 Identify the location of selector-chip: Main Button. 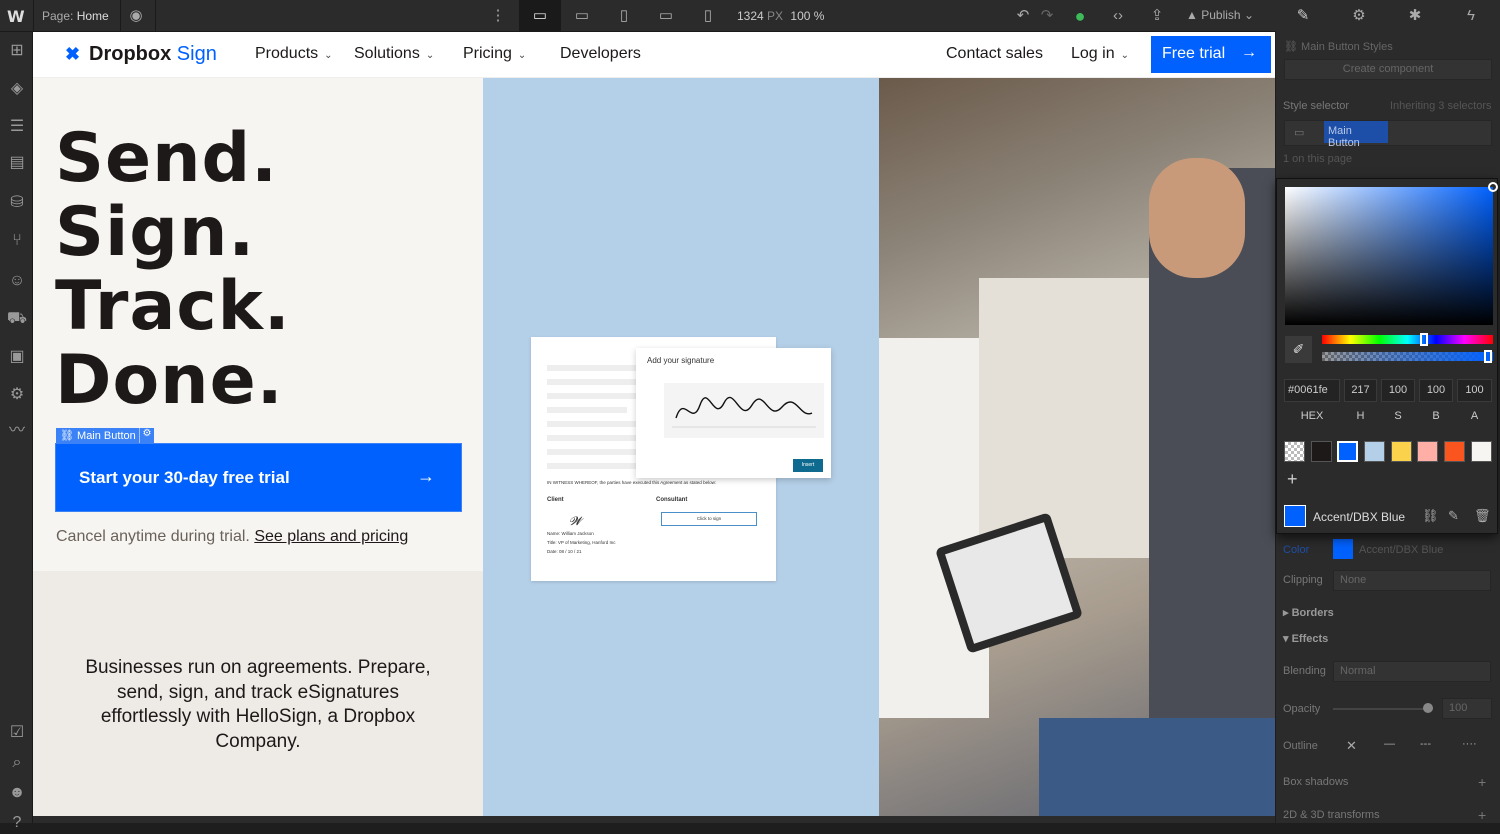
(1356, 135).